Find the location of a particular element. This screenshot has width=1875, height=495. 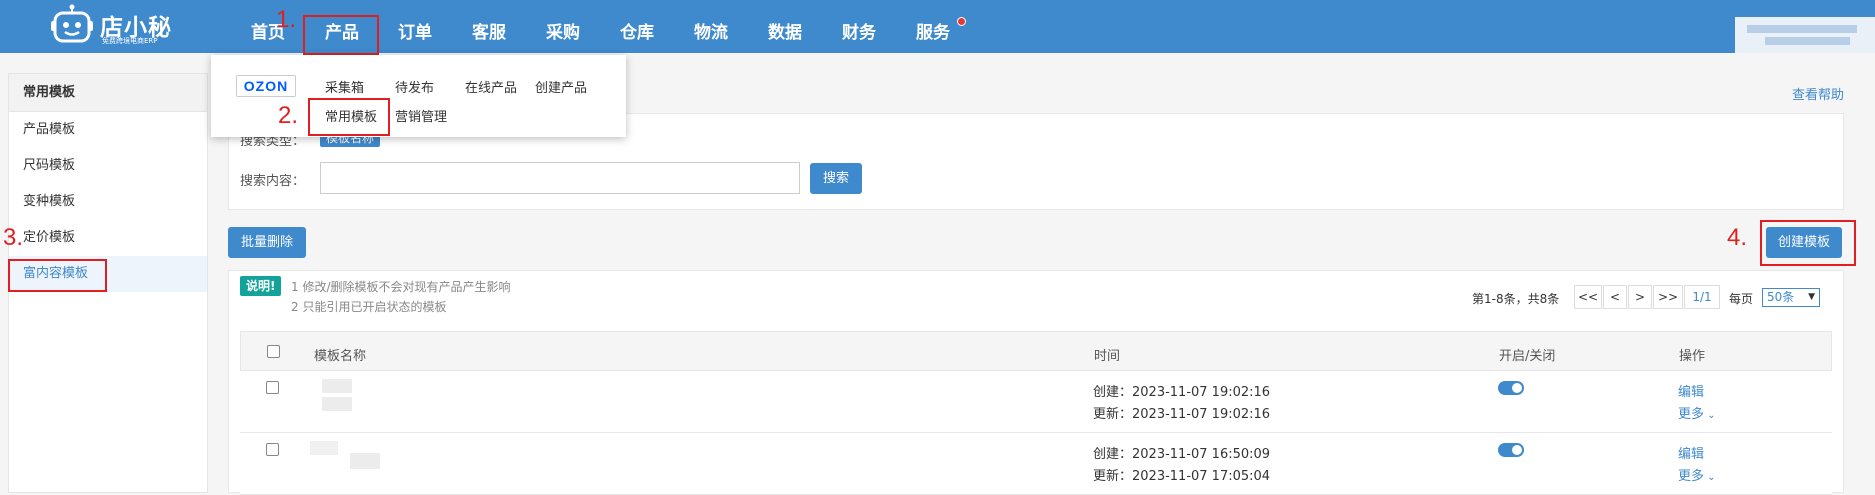

nav-customer-service: 客服 is located at coordinates (489, 26).